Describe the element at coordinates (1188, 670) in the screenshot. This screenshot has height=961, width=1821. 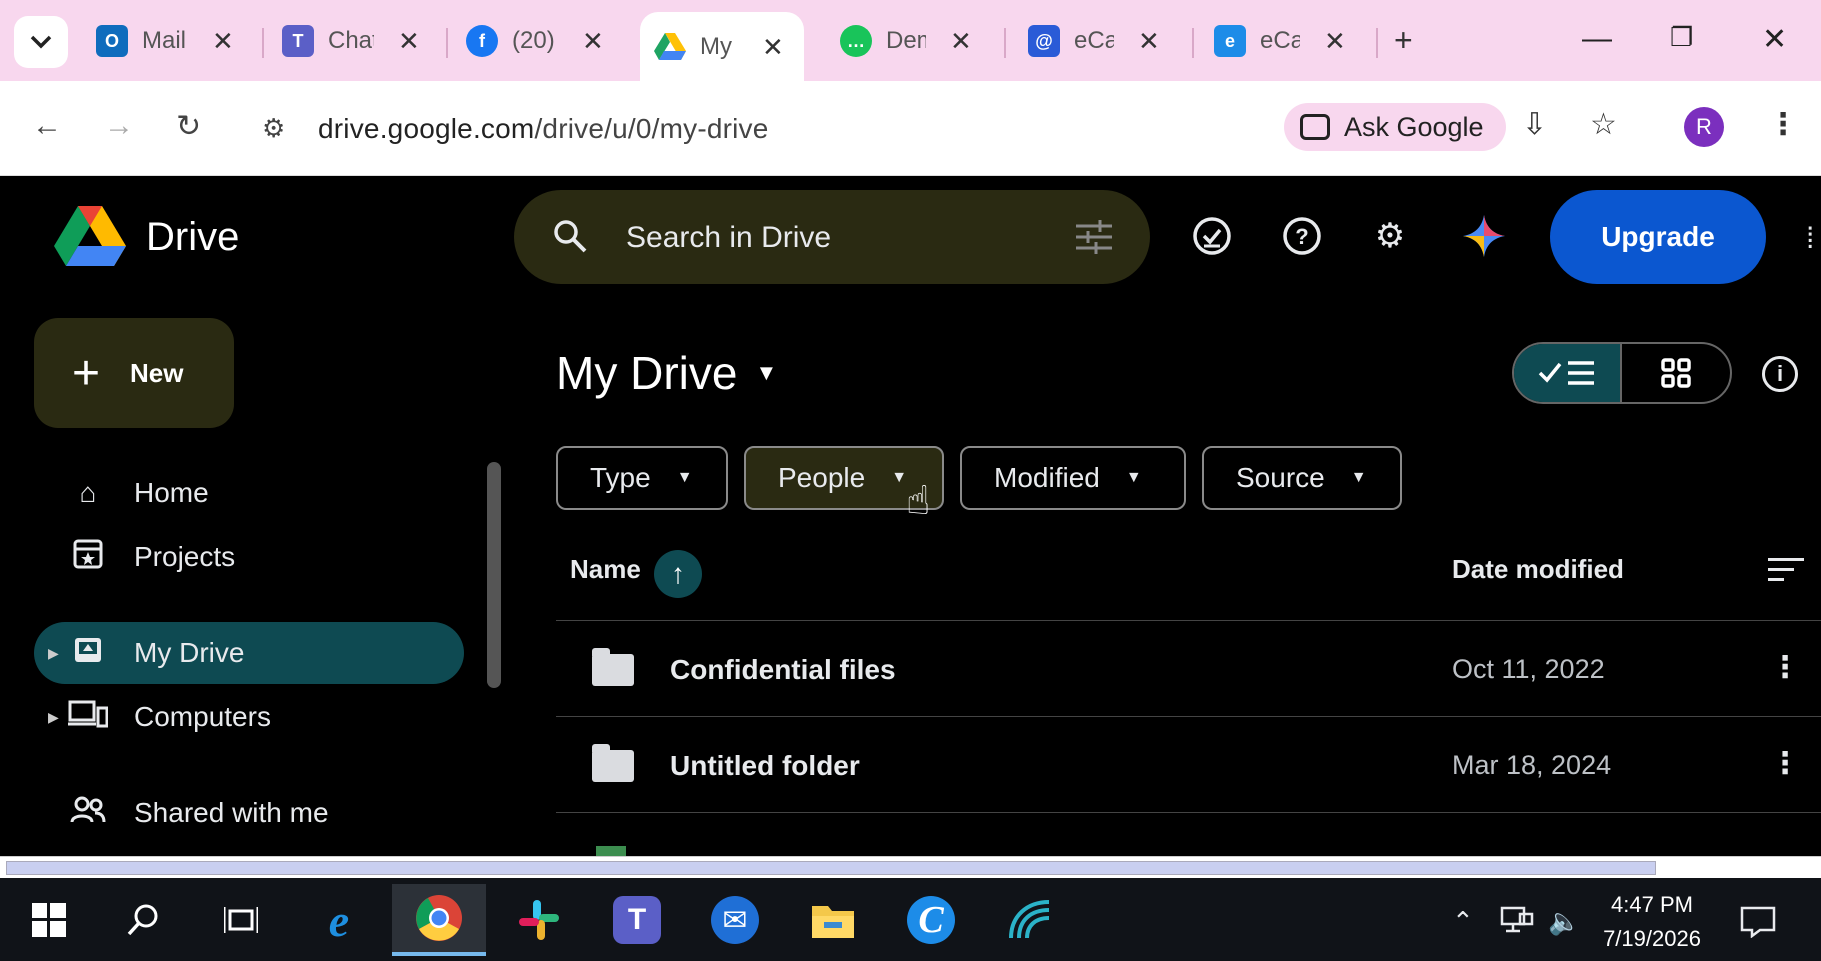
I see `table-row: Confidential files Oct 11, 2022 ⋮` at that location.